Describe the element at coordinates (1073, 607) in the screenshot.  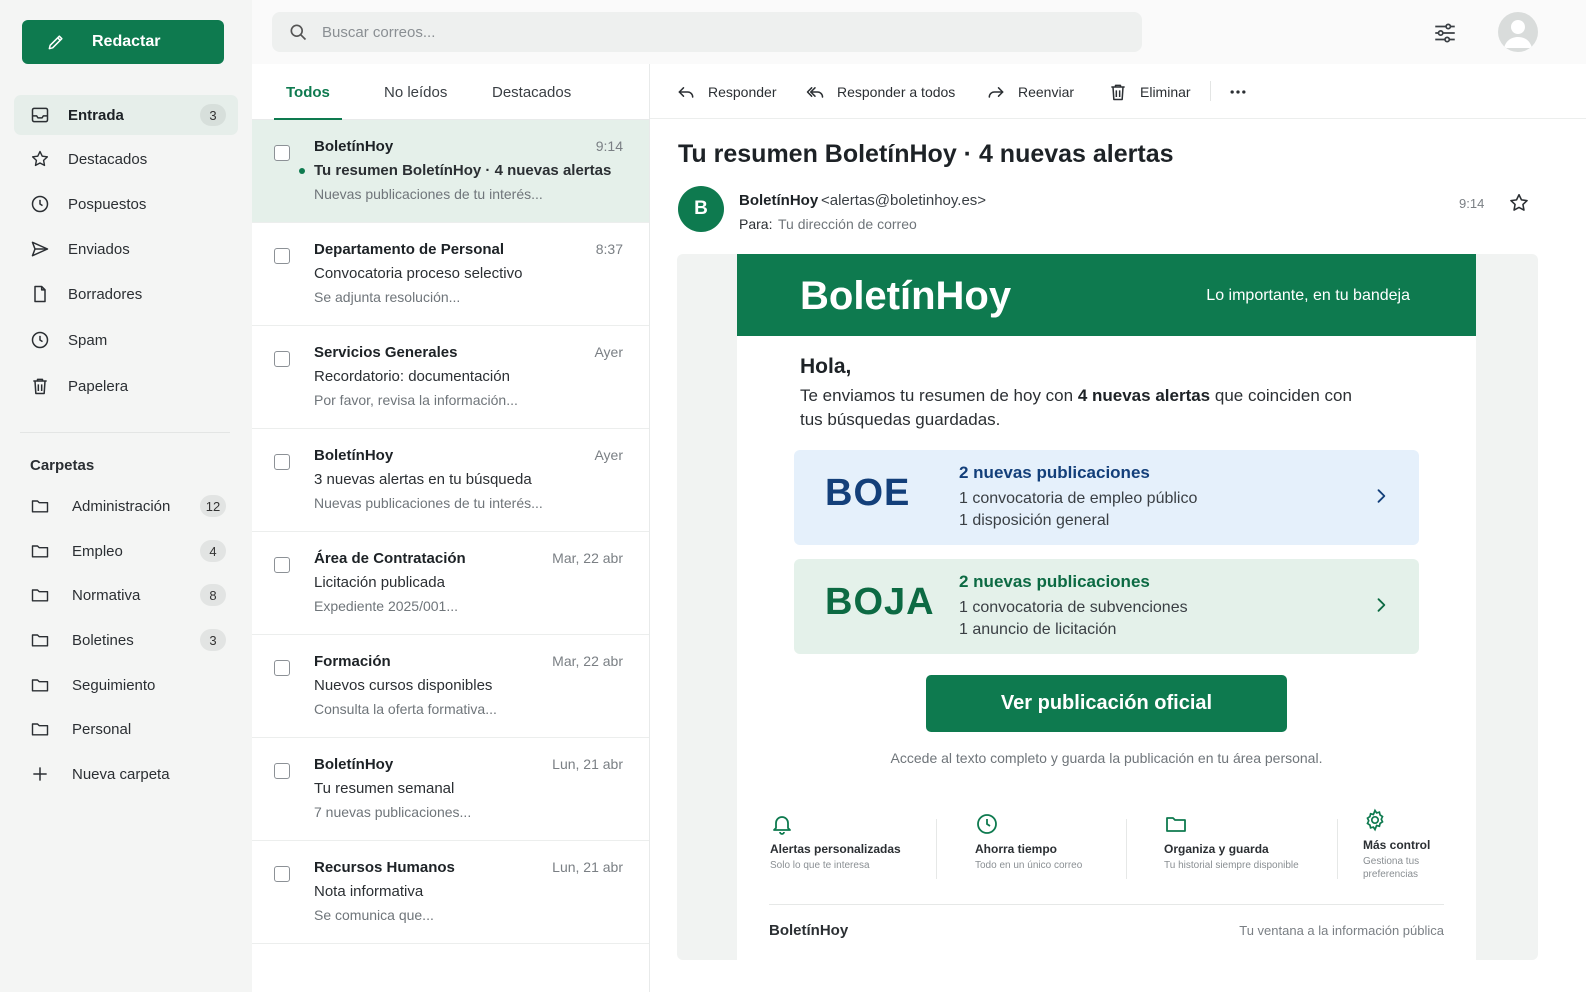
I see `alert-line: 1 convocatoria de subvenciones` at that location.